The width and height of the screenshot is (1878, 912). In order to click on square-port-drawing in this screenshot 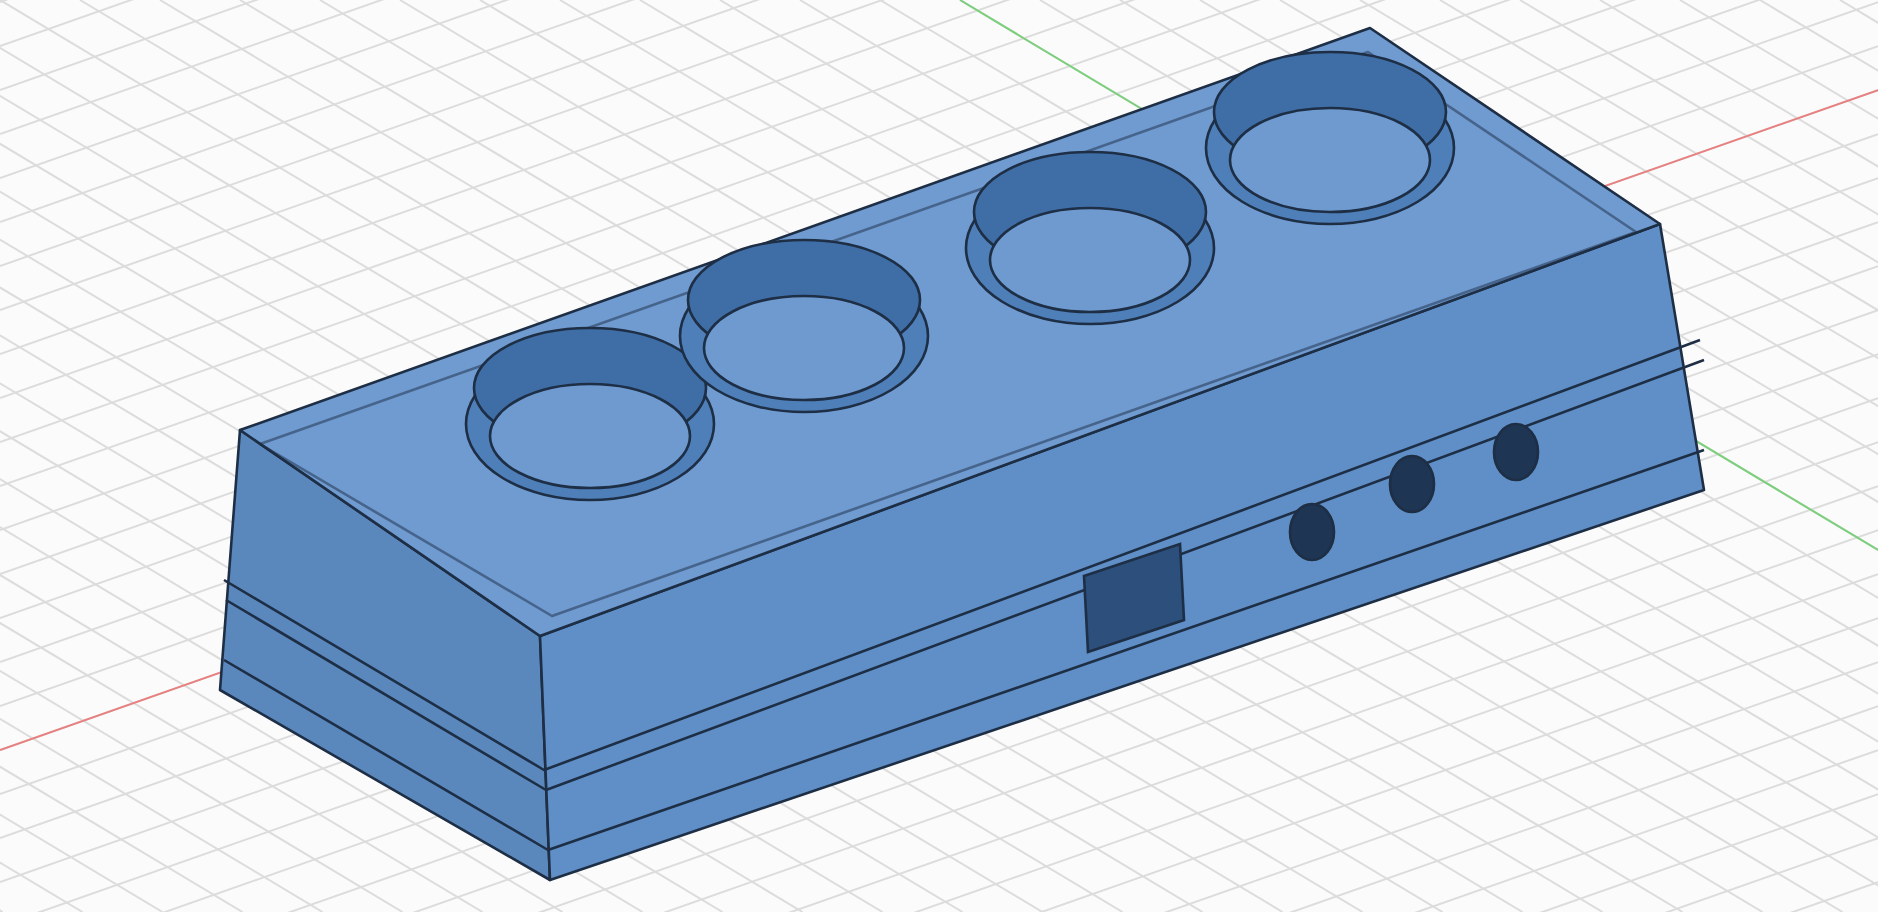, I will do `click(1134, 598)`.